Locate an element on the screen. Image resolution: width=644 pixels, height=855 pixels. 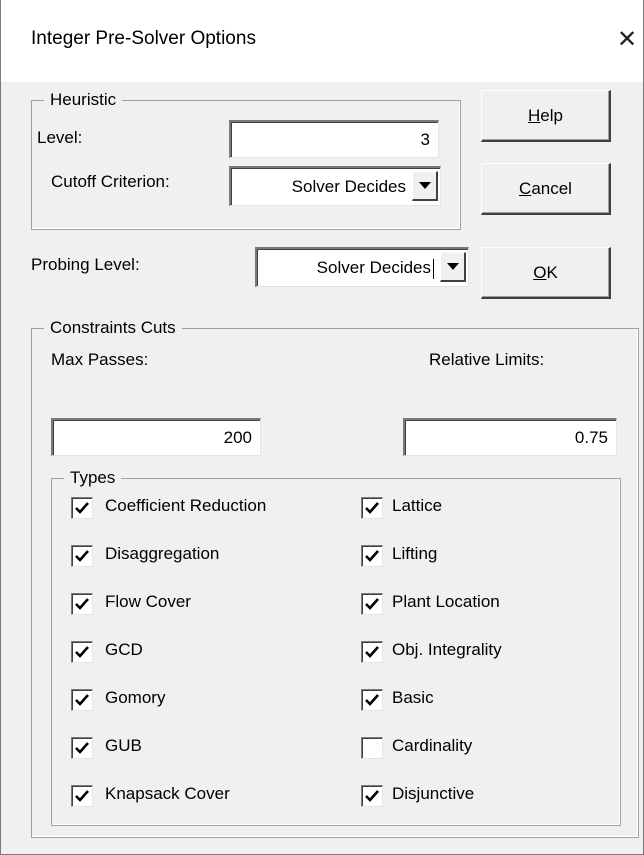
ok-button: OK is located at coordinates (546, 273).